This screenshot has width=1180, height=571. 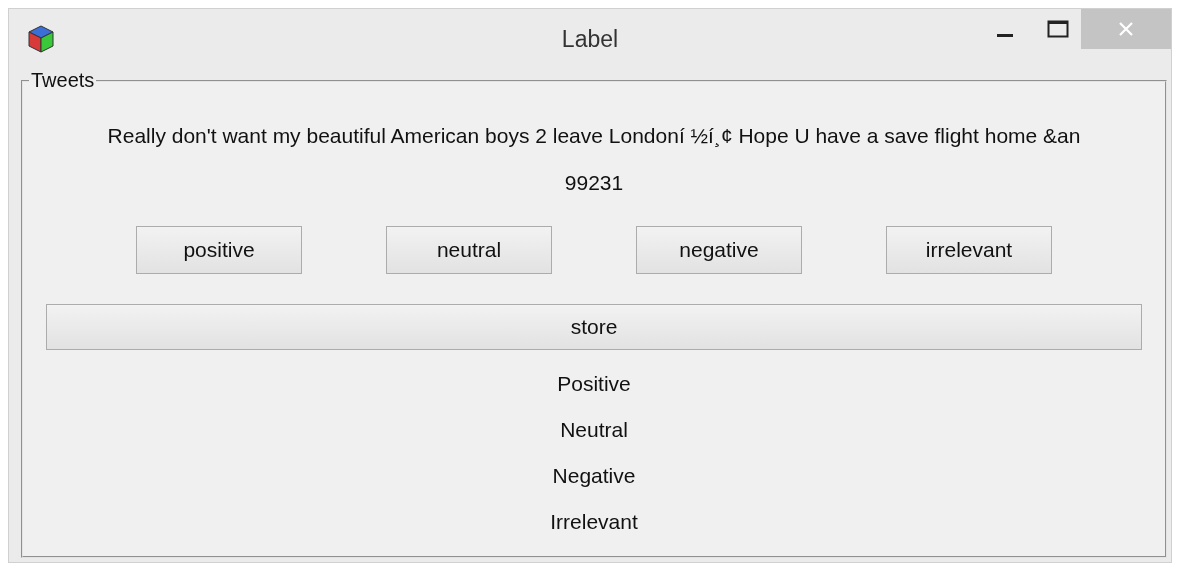 I want to click on label-button: neutral, so click(x=469, y=250).